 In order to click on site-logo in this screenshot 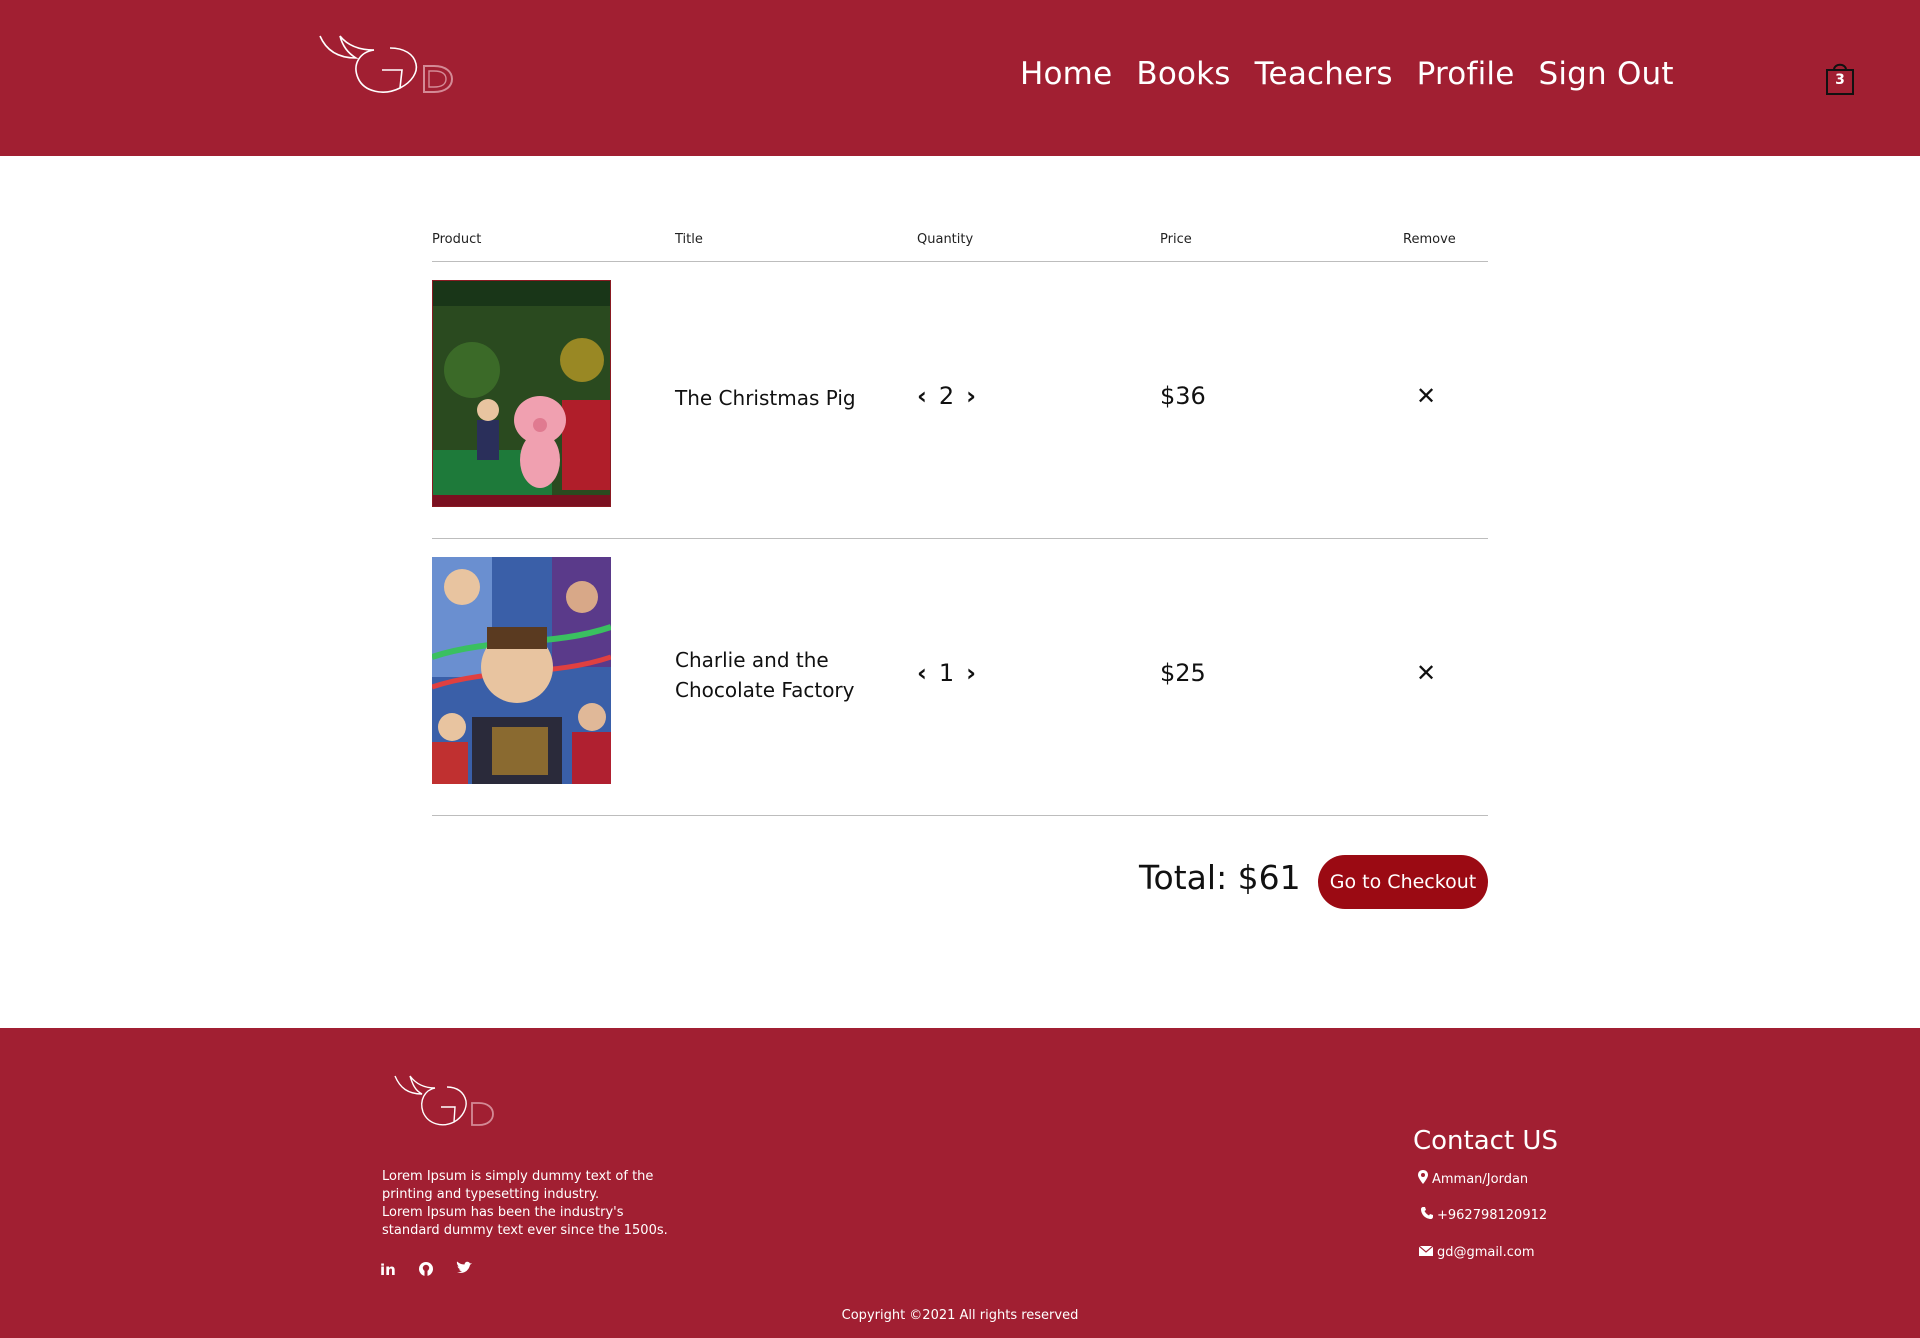, I will do `click(389, 66)`.